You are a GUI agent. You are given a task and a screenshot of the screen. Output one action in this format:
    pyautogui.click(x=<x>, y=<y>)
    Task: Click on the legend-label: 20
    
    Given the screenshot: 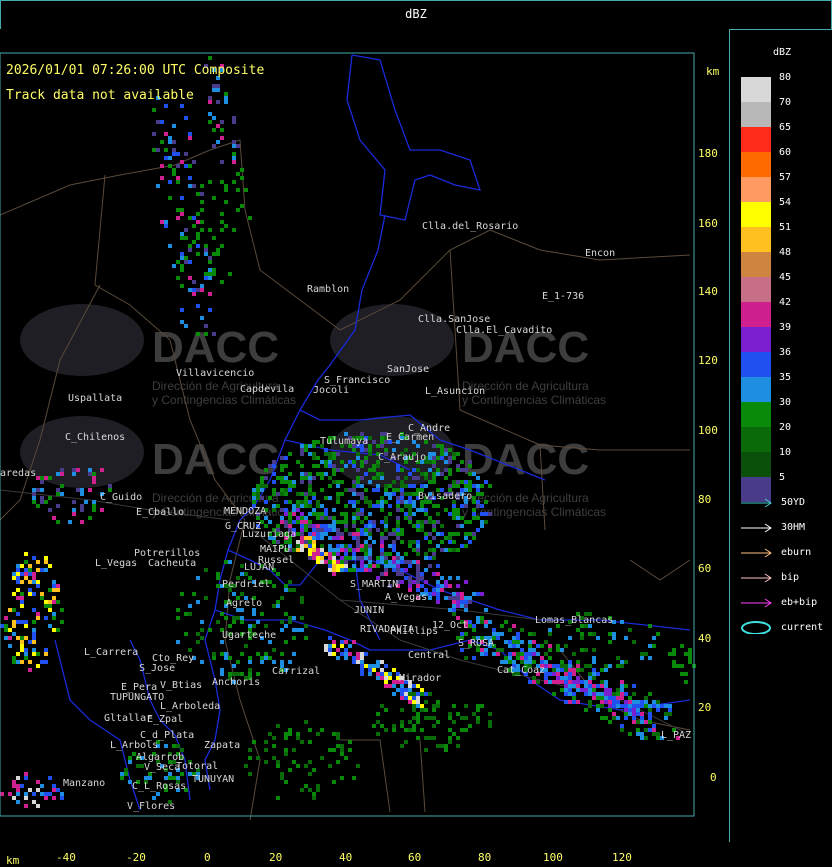 What is the action you would take?
    pyautogui.click(x=785, y=427)
    